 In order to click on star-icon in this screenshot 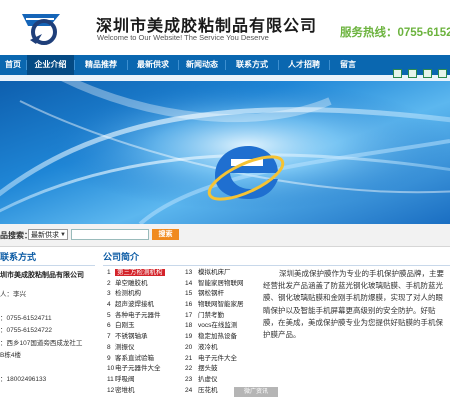, I will do `click(412, 73)`.